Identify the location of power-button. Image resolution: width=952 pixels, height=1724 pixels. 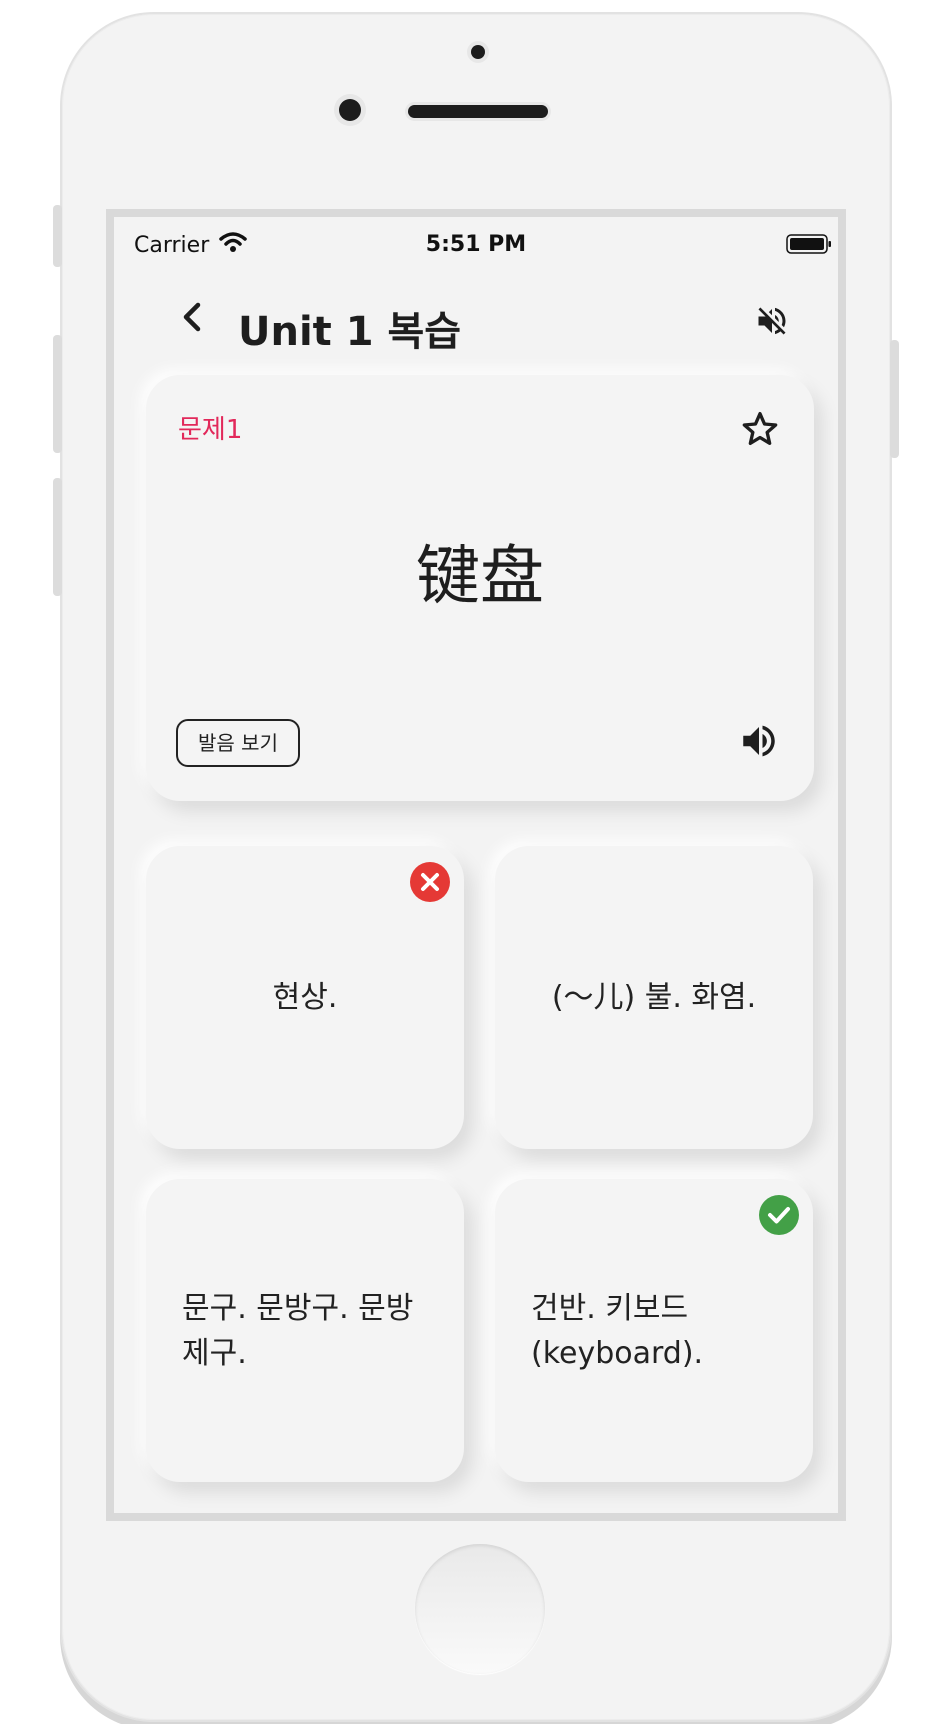
(894, 399).